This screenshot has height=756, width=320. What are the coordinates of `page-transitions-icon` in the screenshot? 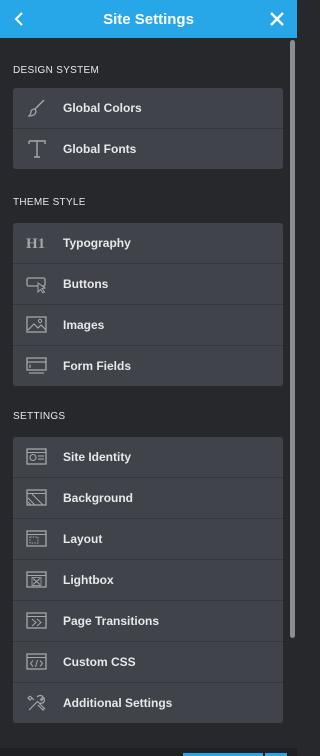 It's located at (37, 621).